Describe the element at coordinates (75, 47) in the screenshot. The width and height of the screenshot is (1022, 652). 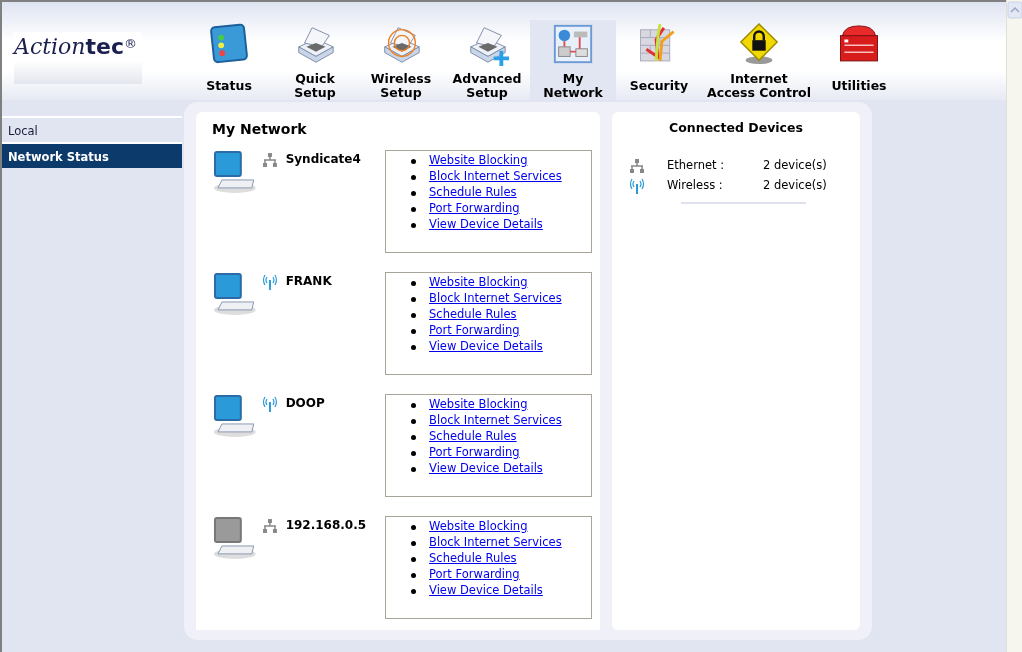
I see `logo-text: Actiontec$^{®}$` at that location.